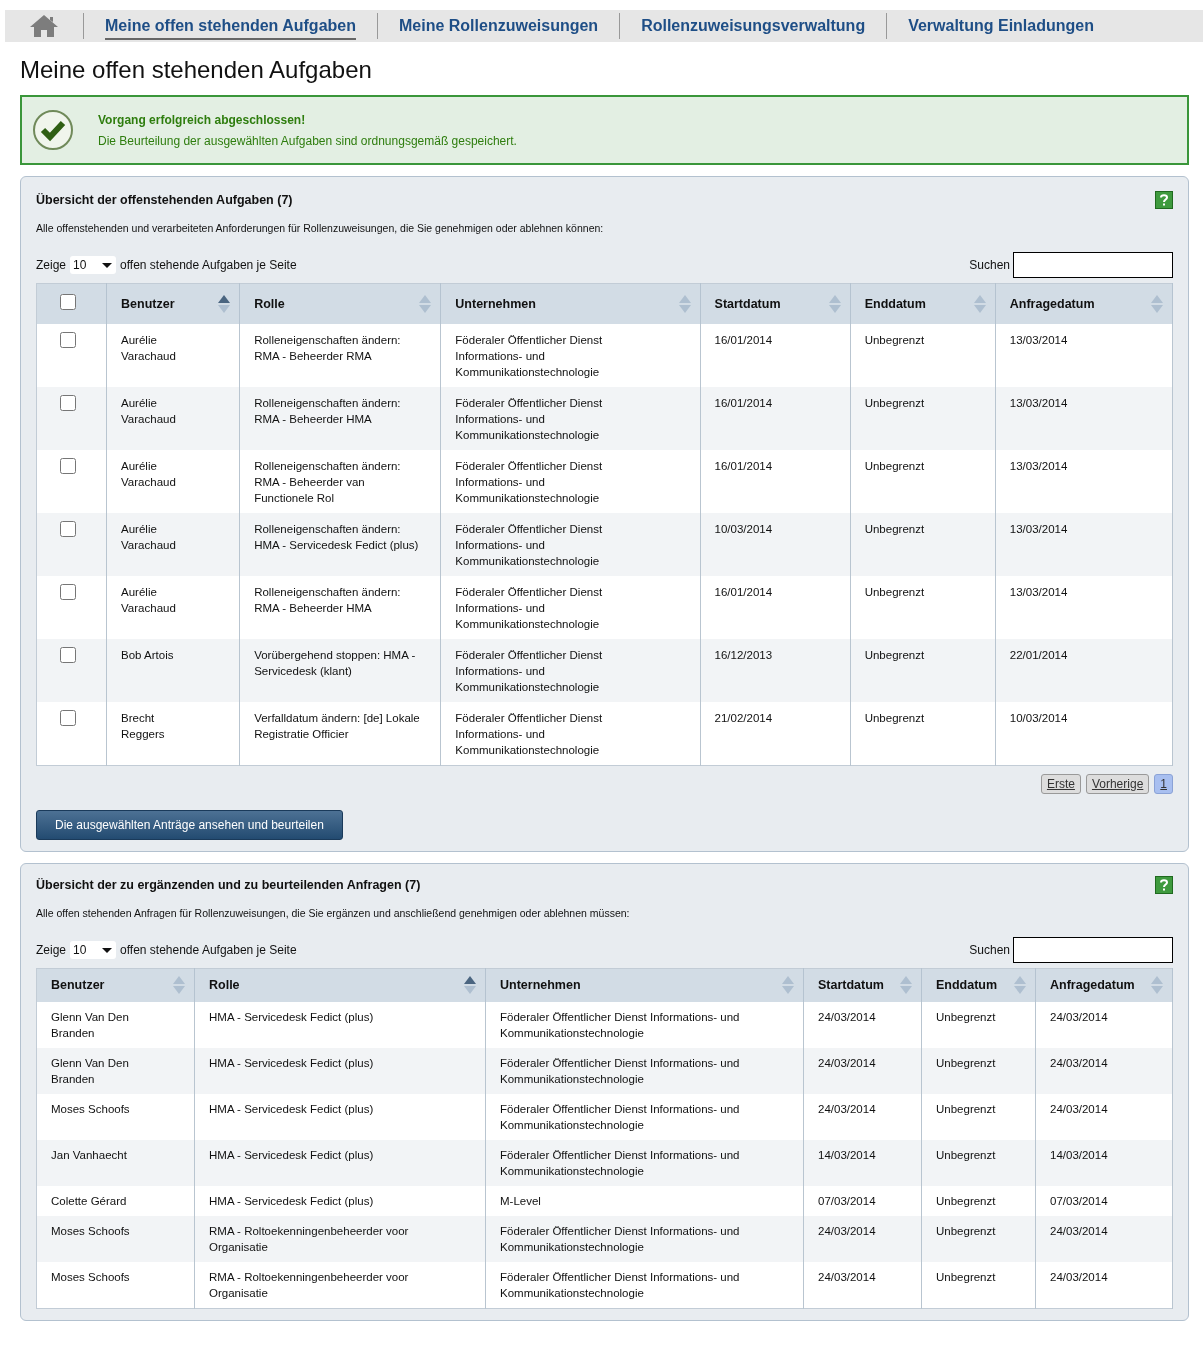 The image size is (1203, 1358). What do you see at coordinates (51, 265) in the screenshot?
I see `page-length-label: Zeige` at bounding box center [51, 265].